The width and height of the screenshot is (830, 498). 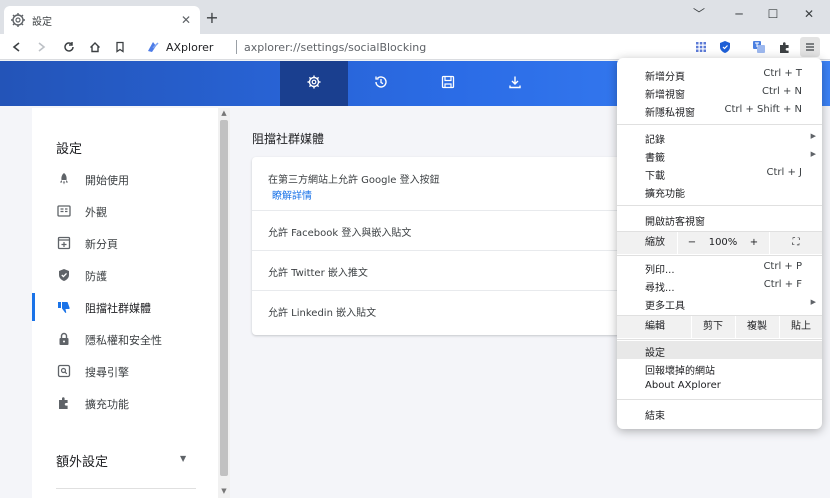 I want to click on menu-item-exit: 結束, so click(x=719, y=413).